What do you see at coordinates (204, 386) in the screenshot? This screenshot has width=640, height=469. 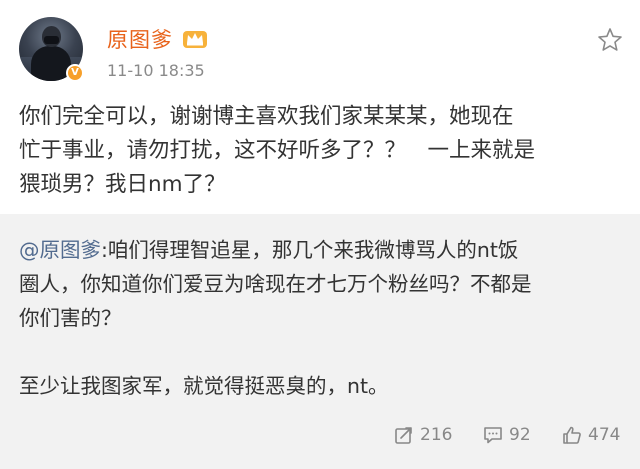 I see `retweet-text-line: 至少让我图家军，就觉得挺恶臭的，nt。` at bounding box center [204, 386].